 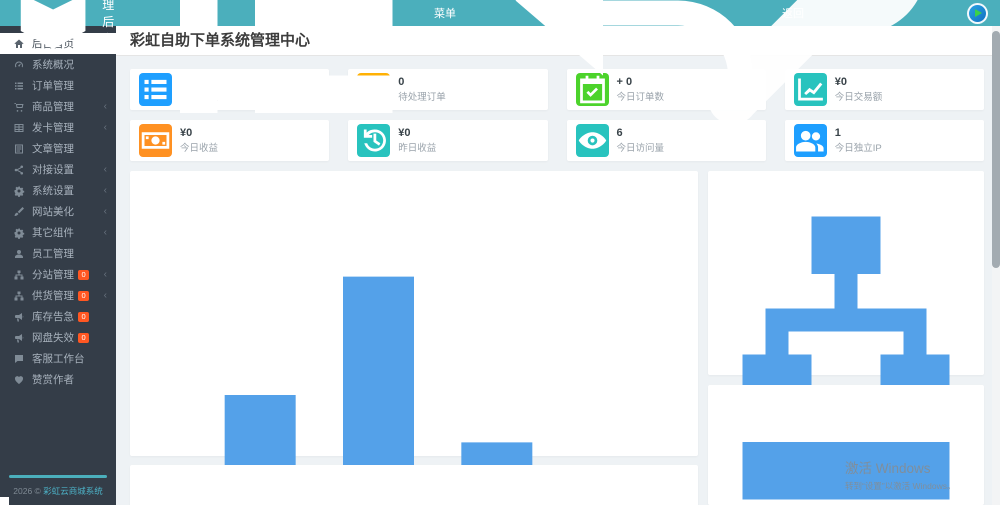 I want to click on visit-chart-title: 一周访问统计, so click(x=414, y=485).